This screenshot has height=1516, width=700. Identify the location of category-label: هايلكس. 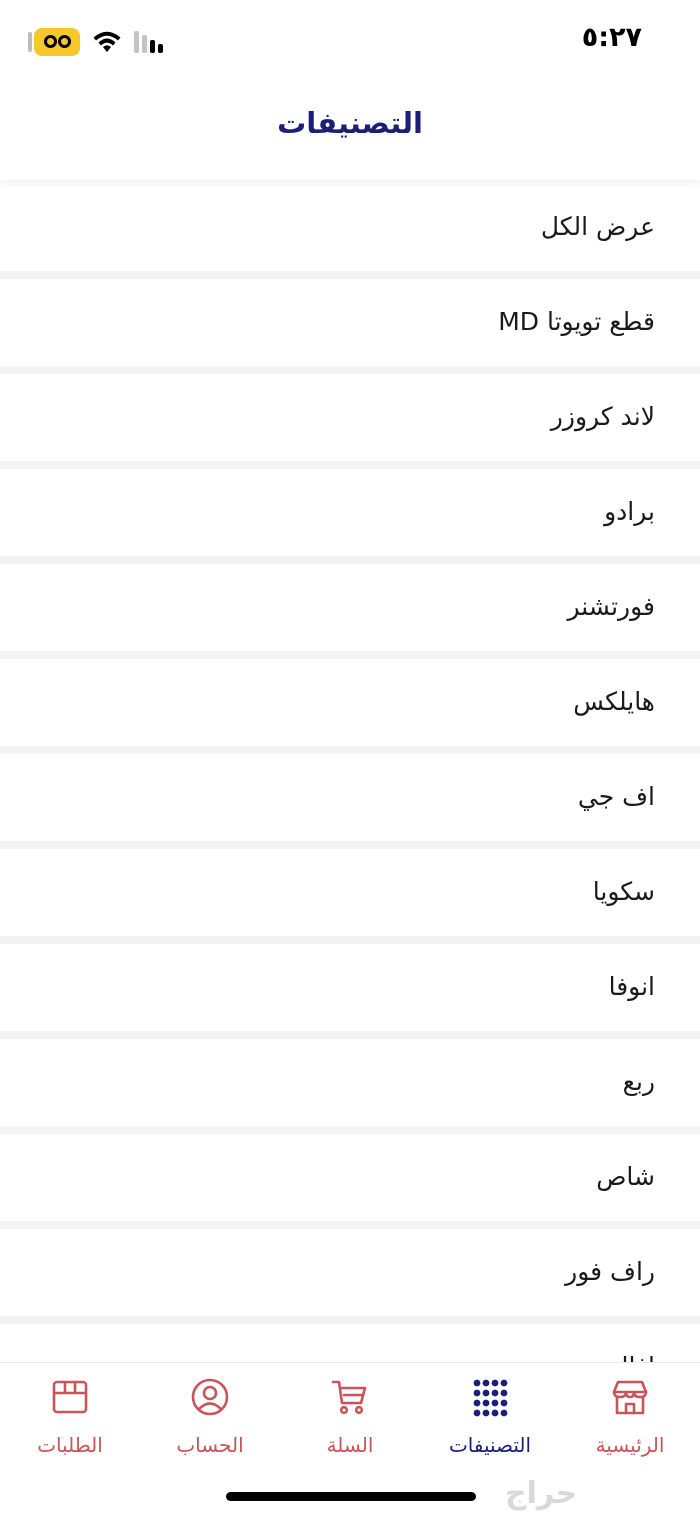
(614, 701).